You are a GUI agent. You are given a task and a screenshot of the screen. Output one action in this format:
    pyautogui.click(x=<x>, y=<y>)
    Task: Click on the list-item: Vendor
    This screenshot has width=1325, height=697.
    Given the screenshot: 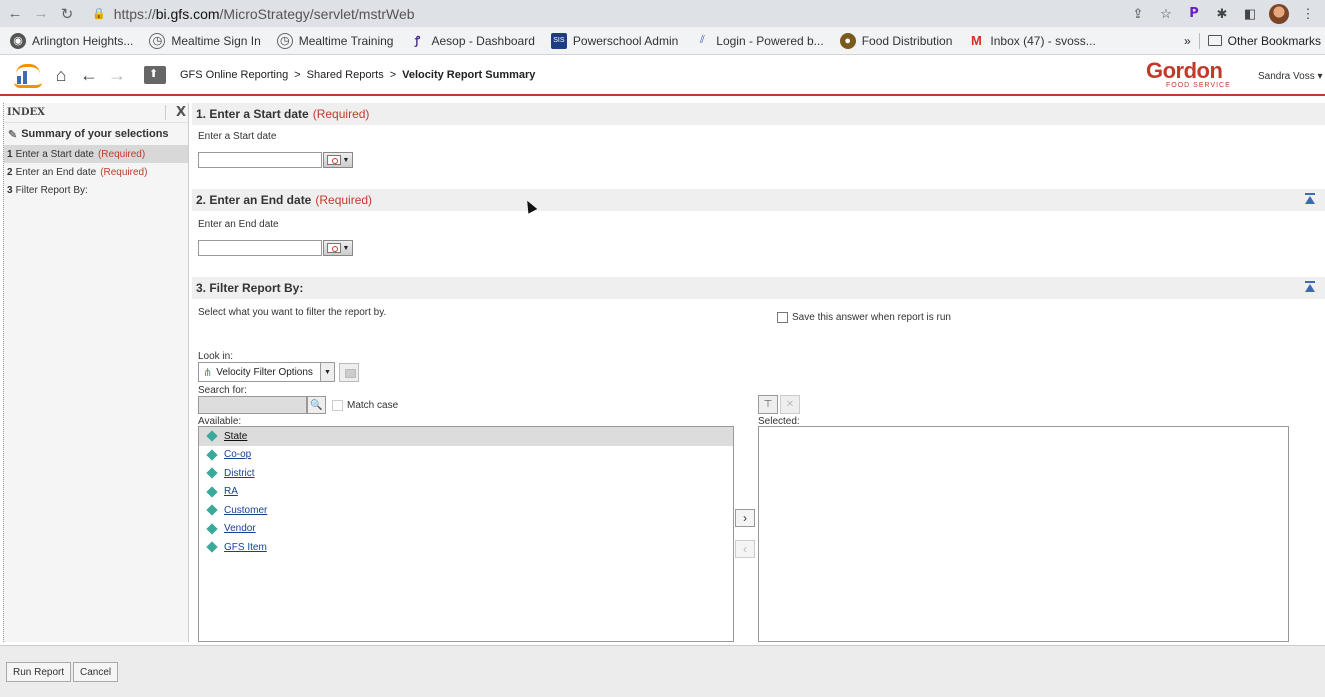 What is the action you would take?
    pyautogui.click(x=466, y=529)
    